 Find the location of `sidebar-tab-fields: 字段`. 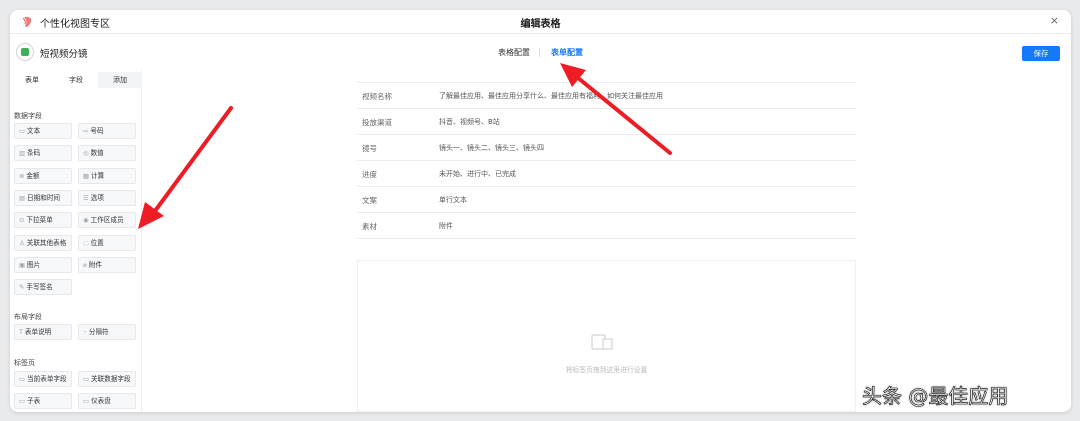

sidebar-tab-fields: 字段 is located at coordinates (76, 80).